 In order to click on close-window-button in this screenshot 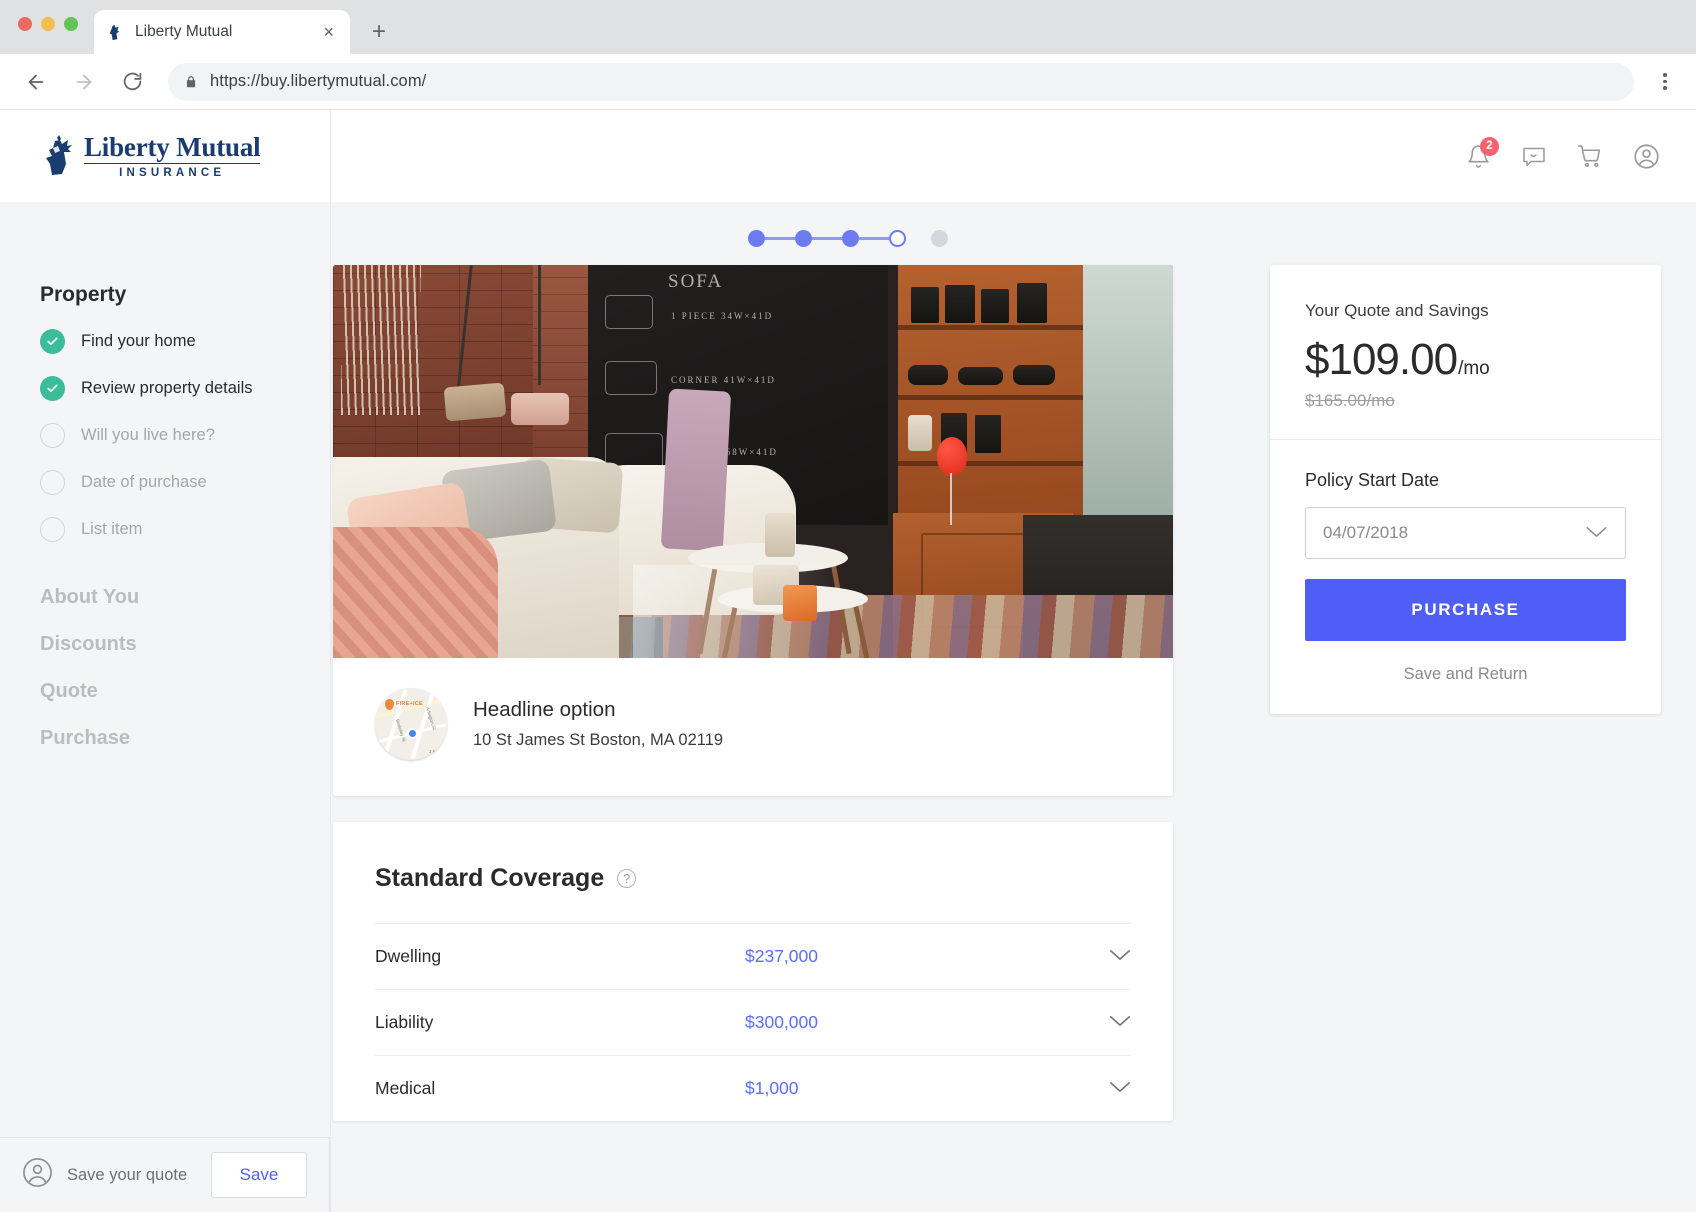, I will do `click(25, 24)`.